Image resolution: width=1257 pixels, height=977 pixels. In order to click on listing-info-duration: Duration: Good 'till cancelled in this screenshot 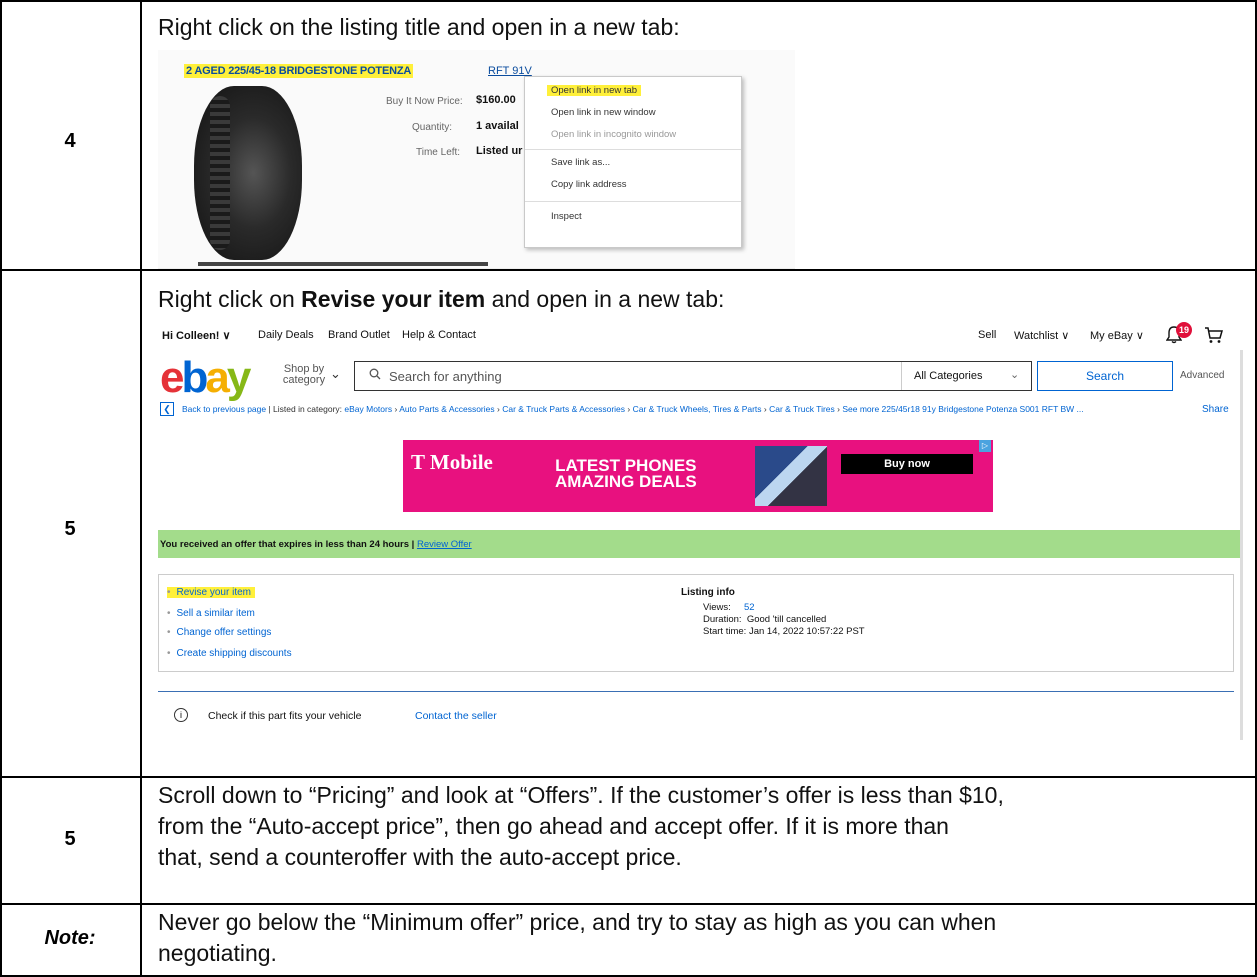, I will do `click(765, 619)`.